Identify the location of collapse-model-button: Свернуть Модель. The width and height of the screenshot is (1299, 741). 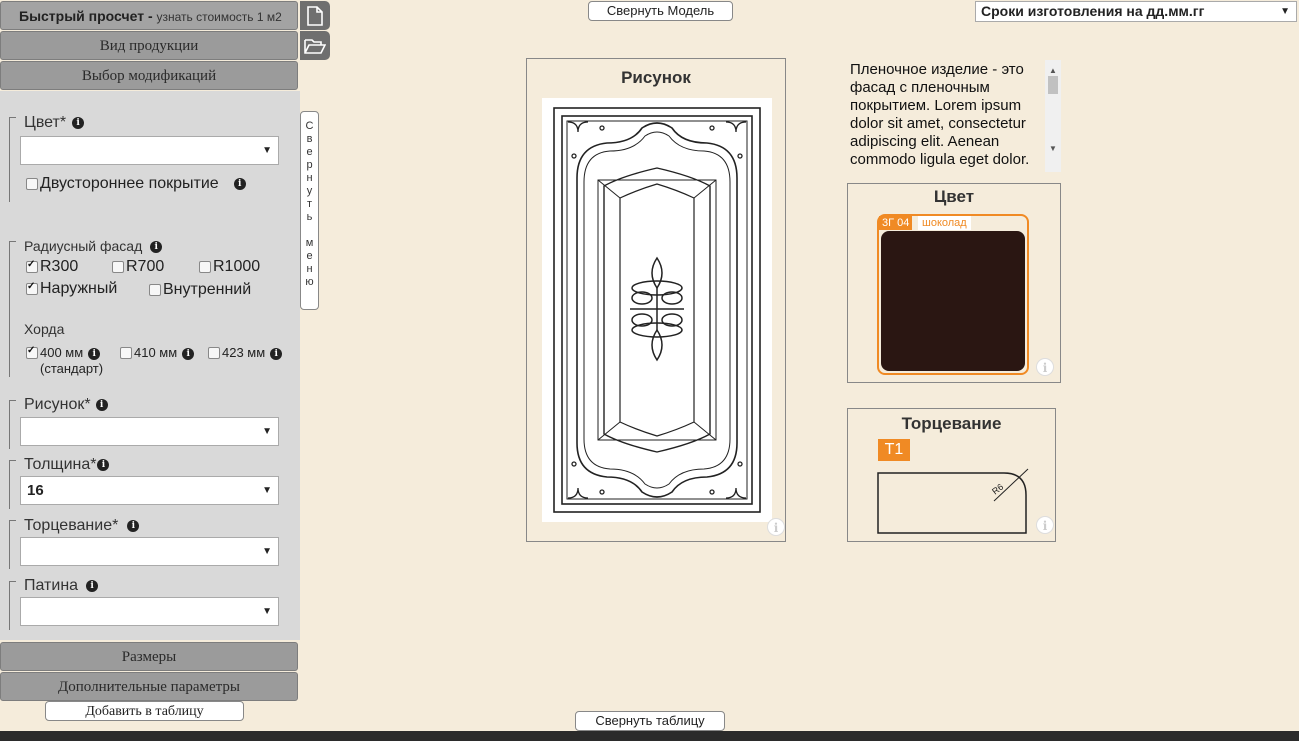
(660, 11).